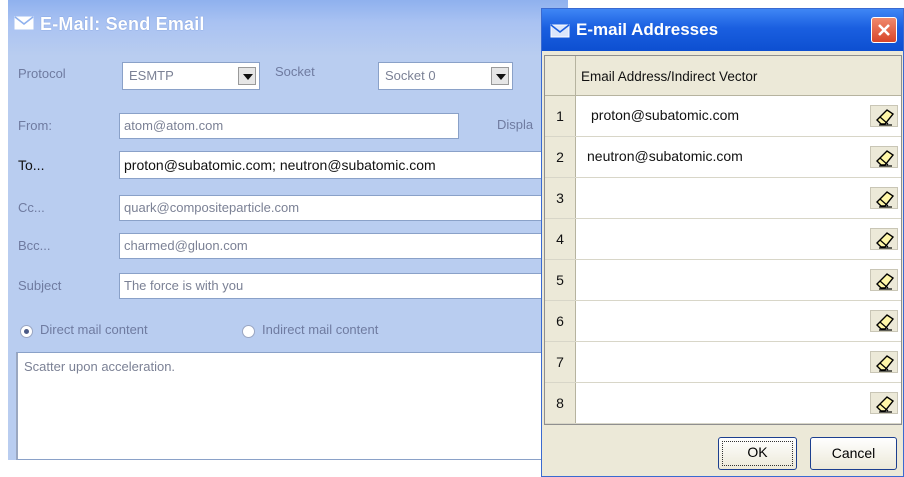 Image resolution: width=904 pixels, height=477 pixels. What do you see at coordinates (320, 329) in the screenshot?
I see `indirect-content-label: Indirect mail content` at bounding box center [320, 329].